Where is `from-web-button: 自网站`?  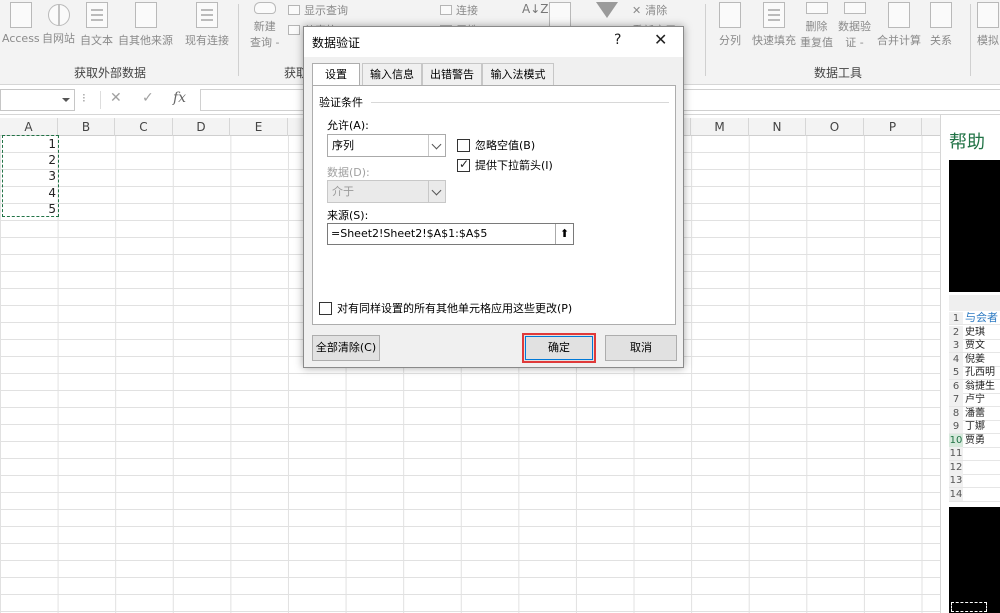
from-web-button: 自网站 is located at coordinates (58, 26).